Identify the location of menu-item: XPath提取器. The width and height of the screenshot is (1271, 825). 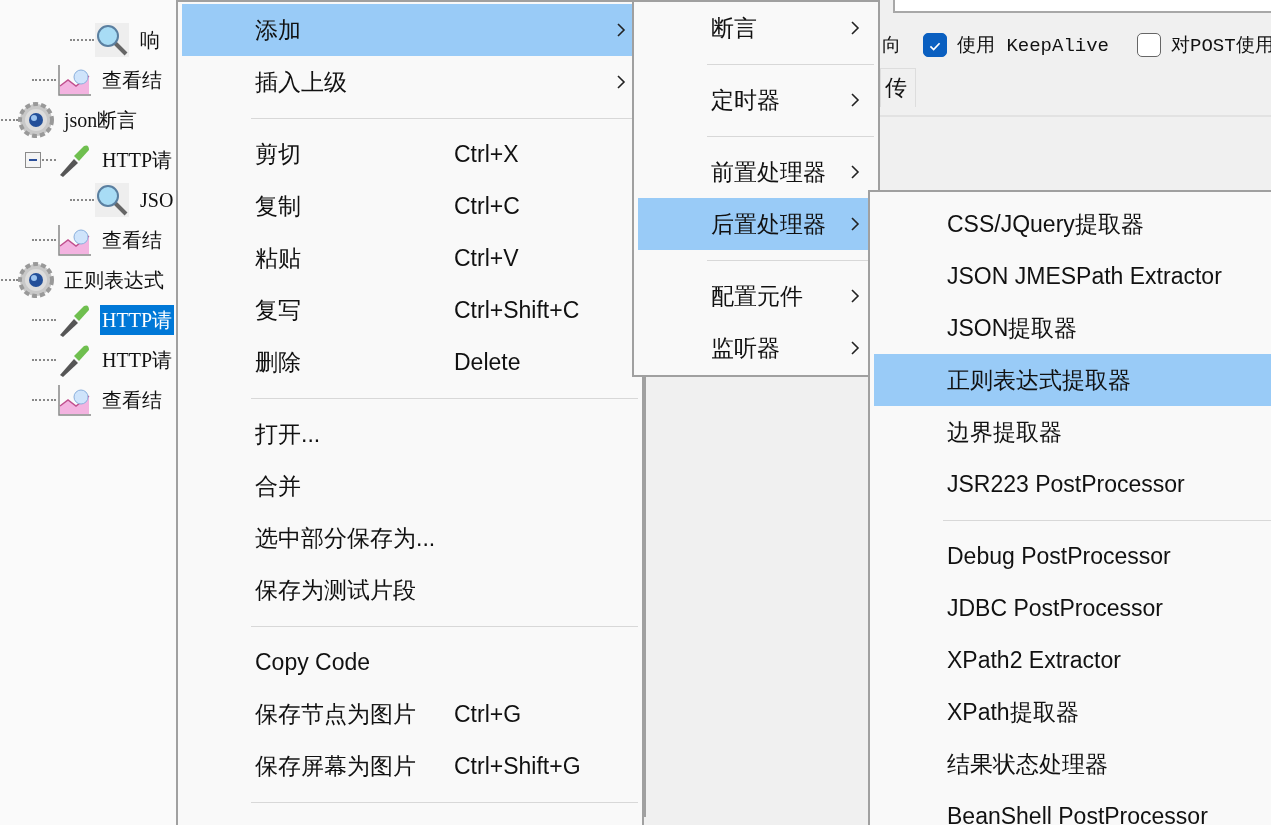
(1072, 712).